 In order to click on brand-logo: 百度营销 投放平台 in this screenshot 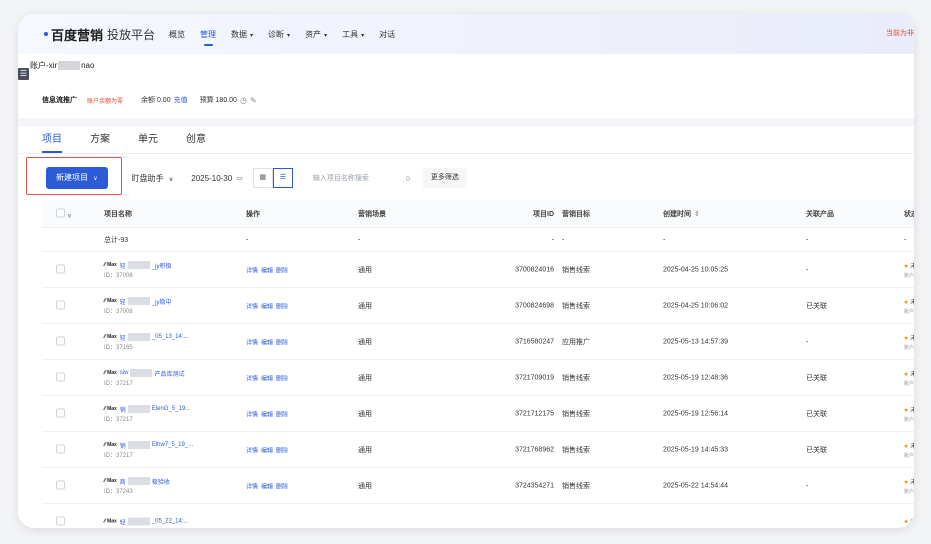, I will do `click(99, 34)`.